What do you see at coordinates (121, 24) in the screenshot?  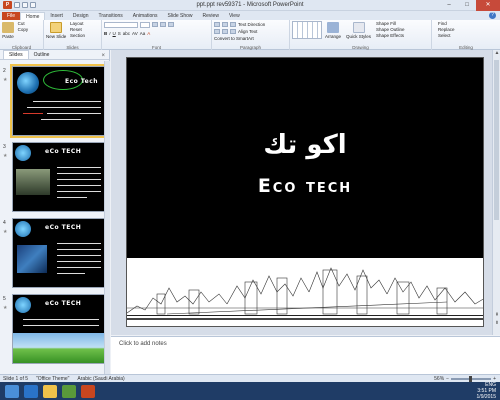 I see `font-name-field` at bounding box center [121, 24].